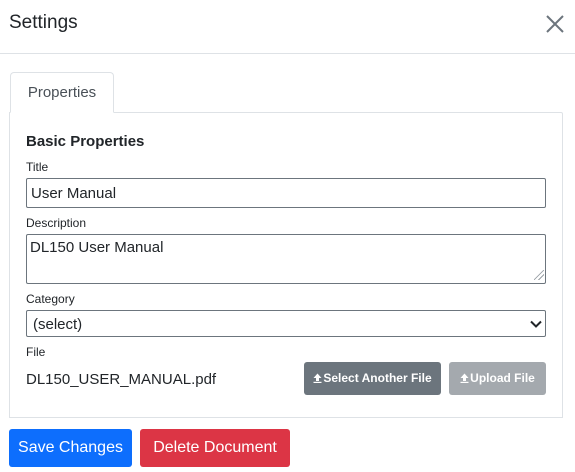 This screenshot has height=472, width=575. I want to click on category-label: Category, so click(50, 299).